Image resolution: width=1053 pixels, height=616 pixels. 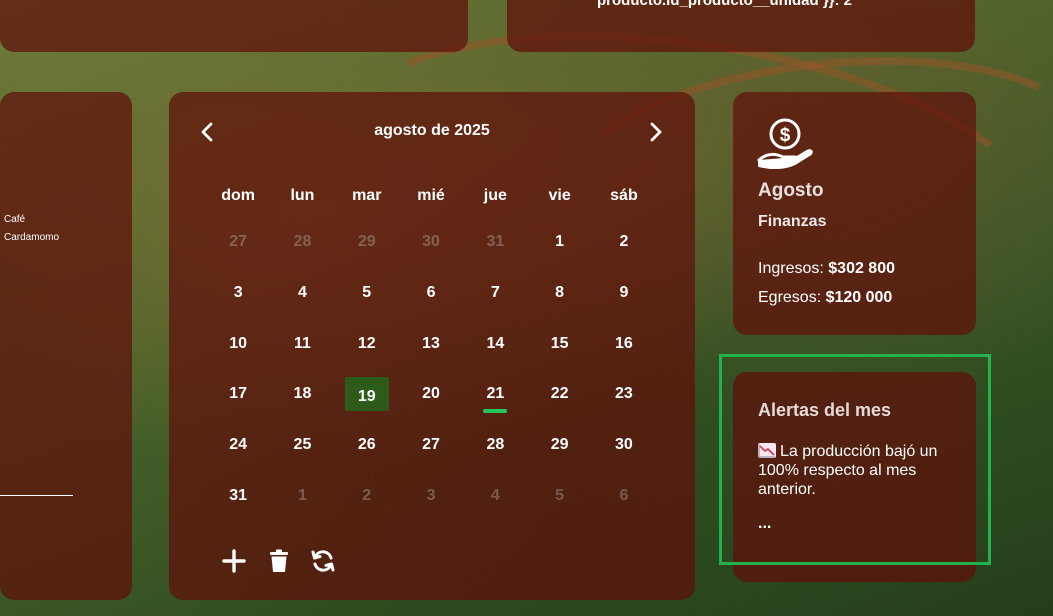 I want to click on calendar-day-number: 20, so click(x=431, y=394).